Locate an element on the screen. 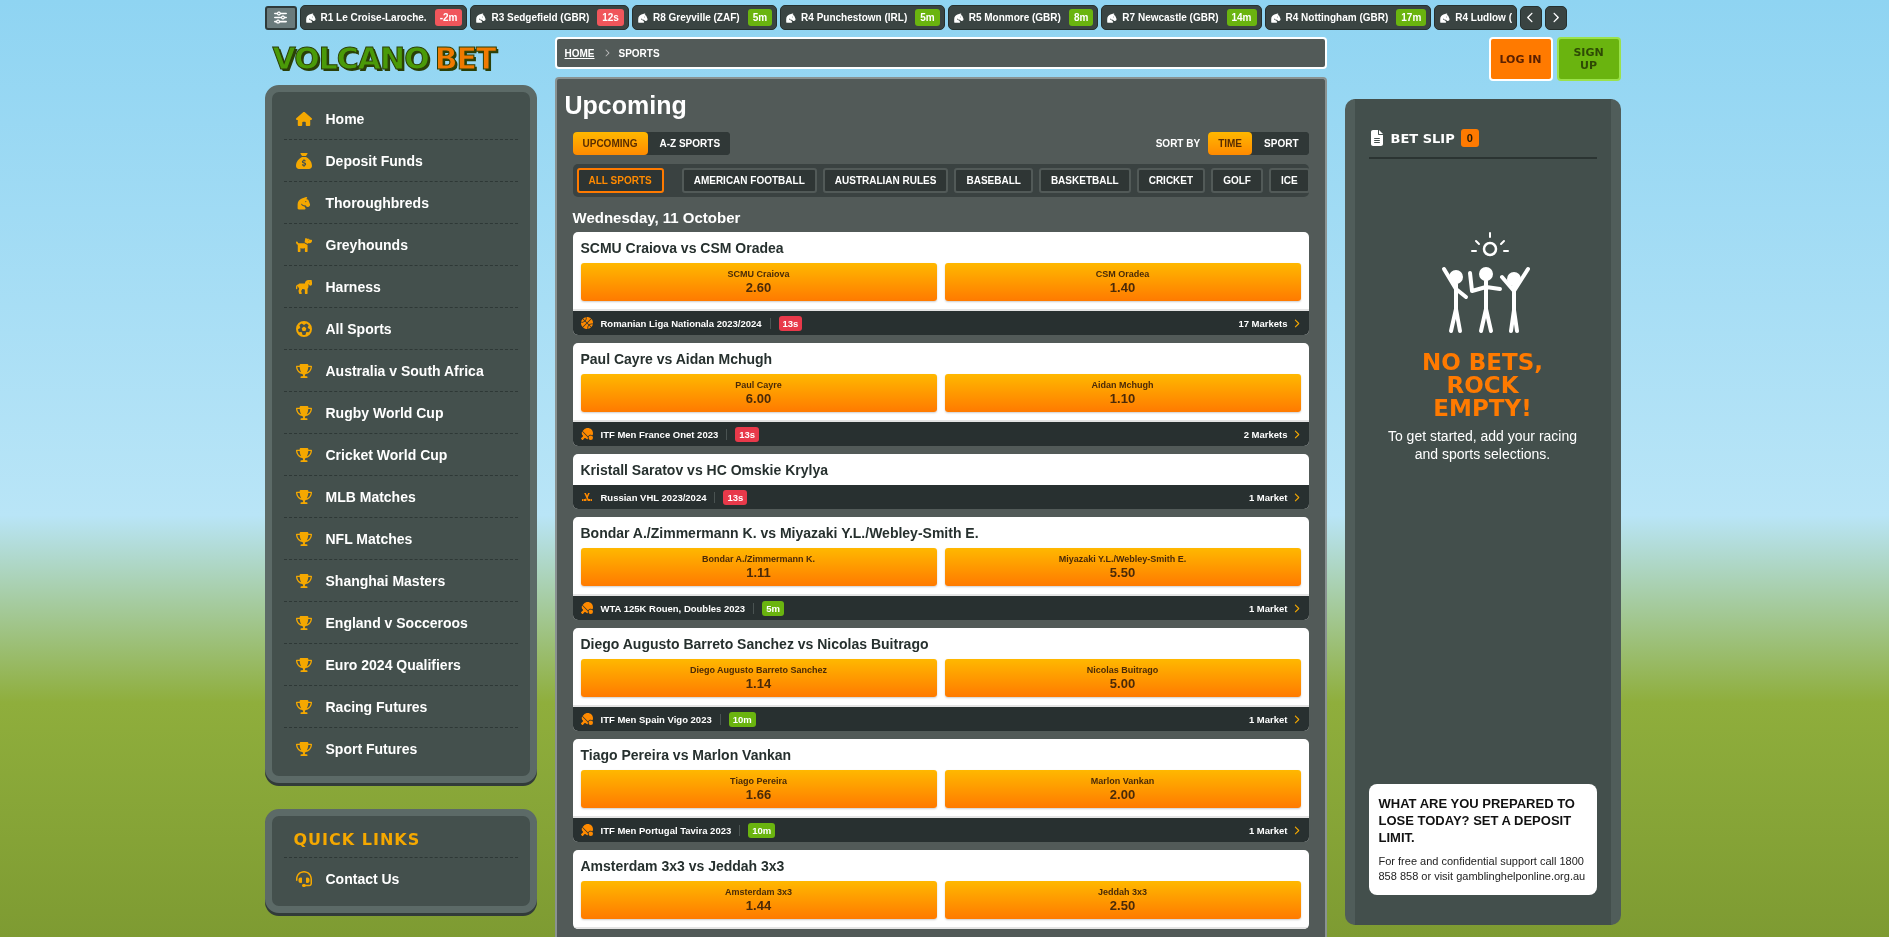 The width and height of the screenshot is (1889, 937). odds-button: Jeddah 3x3 2.50 is located at coordinates (1122, 900).